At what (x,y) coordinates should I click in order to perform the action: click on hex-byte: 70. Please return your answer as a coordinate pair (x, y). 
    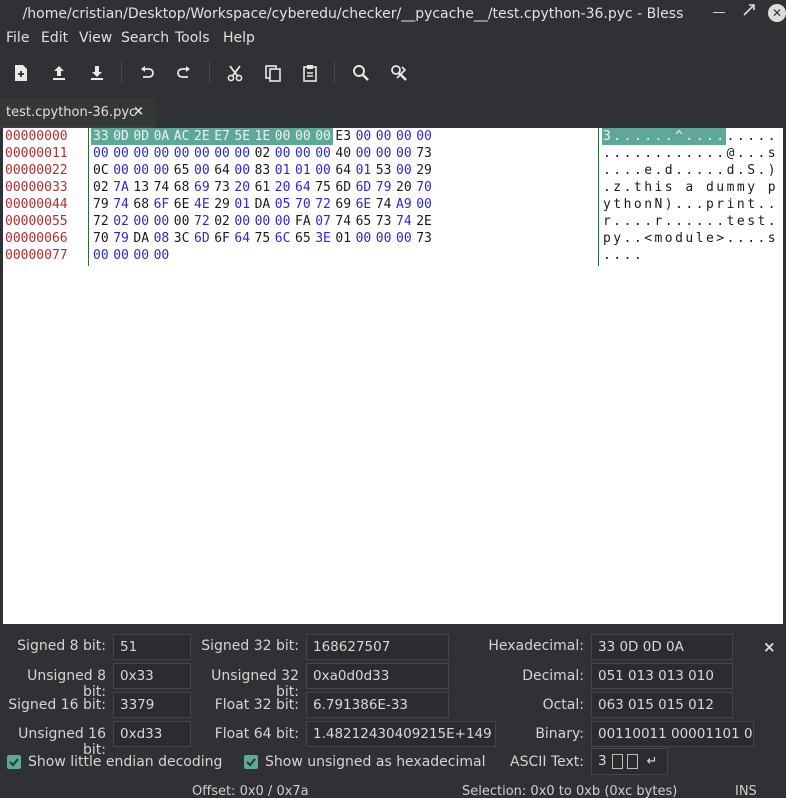
    Looking at the image, I should click on (427, 187).